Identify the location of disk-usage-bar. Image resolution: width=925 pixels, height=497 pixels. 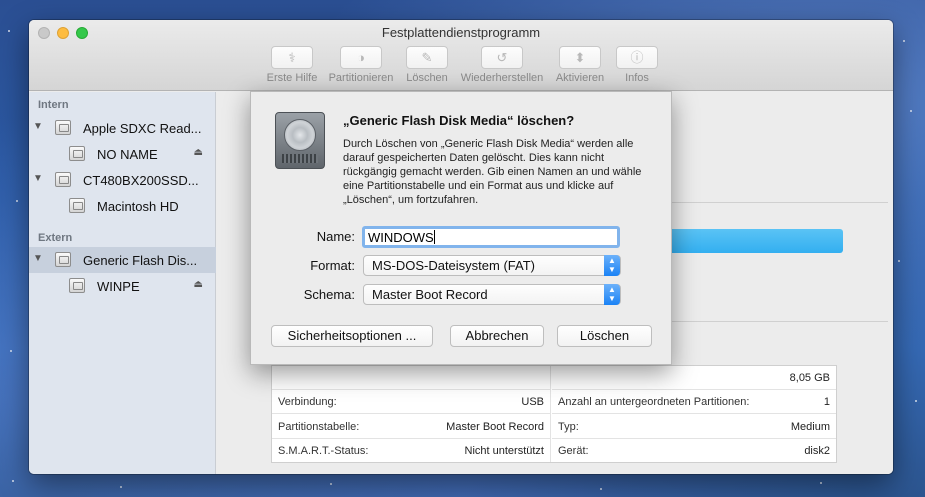
(748, 241).